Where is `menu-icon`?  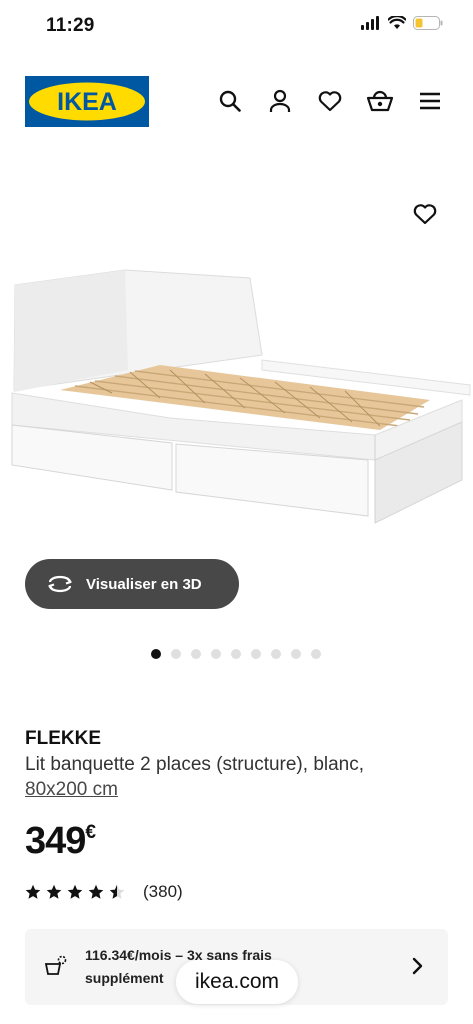 menu-icon is located at coordinates (430, 101).